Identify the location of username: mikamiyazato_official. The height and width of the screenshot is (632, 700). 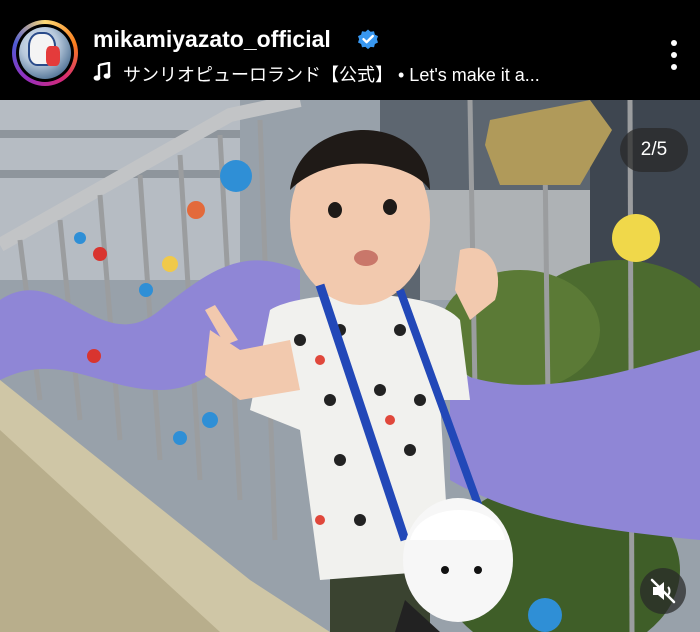
(212, 39).